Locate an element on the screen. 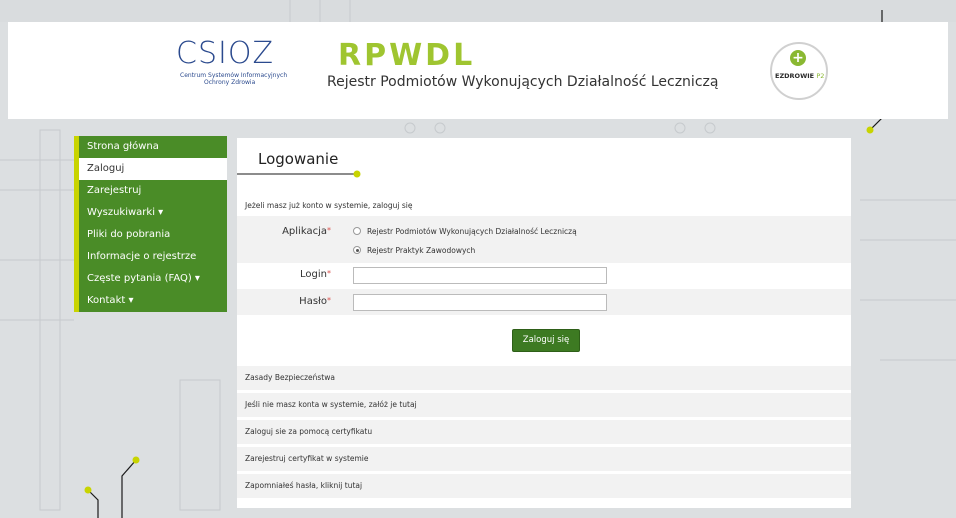  ezdrowie-logo: + EZDROWIE P2 is located at coordinates (799, 71).